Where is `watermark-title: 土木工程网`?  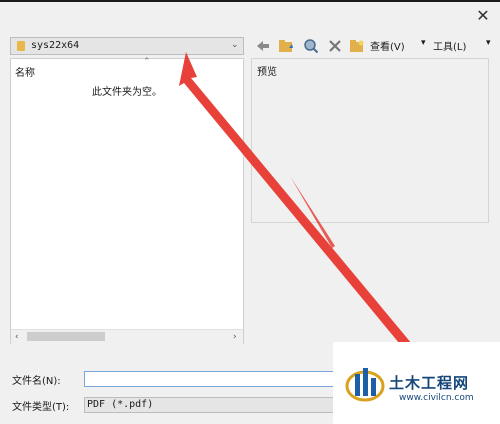
watermark-title: 土木工程网 is located at coordinates (429, 383).